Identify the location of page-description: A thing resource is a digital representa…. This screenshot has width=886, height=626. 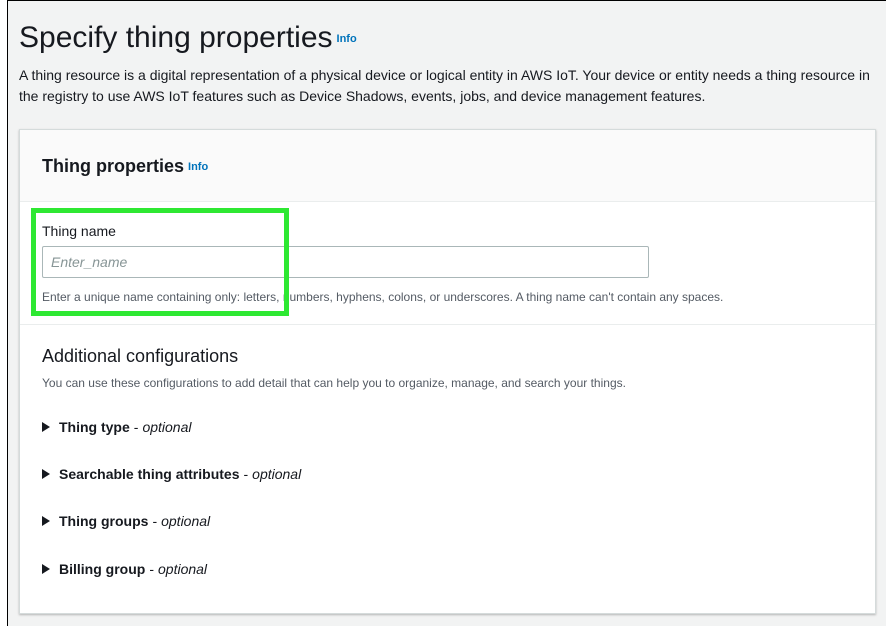
(444, 85).